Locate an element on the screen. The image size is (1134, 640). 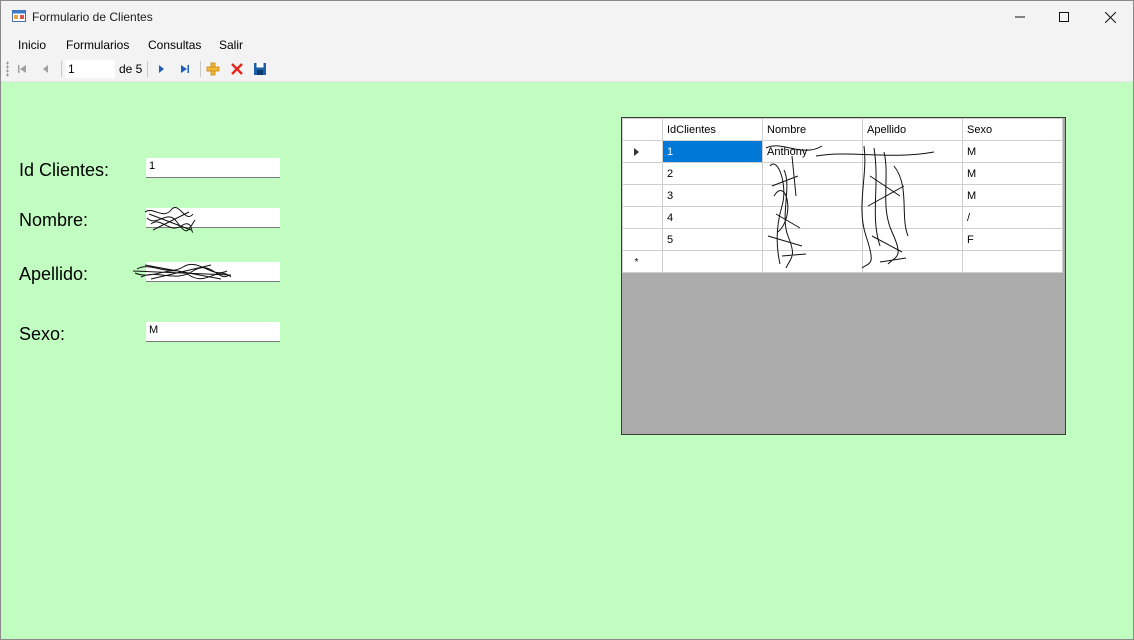
table-row: 4 / is located at coordinates (842, 217).